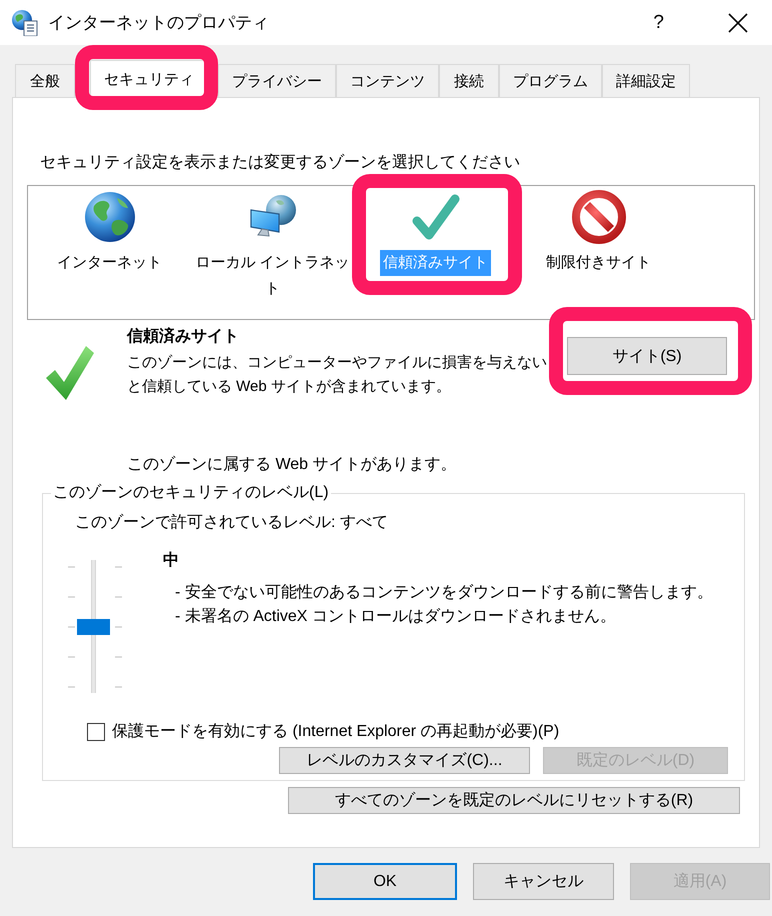 This screenshot has width=772, height=916. I want to click on no-entry-icon, so click(599, 217).